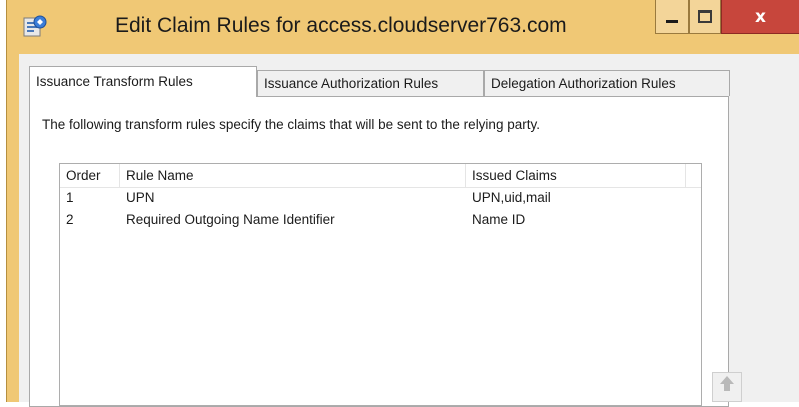 Image resolution: width=799 pixels, height=407 pixels. Describe the element at coordinates (70, 197) in the screenshot. I see `row-order: 1` at that location.